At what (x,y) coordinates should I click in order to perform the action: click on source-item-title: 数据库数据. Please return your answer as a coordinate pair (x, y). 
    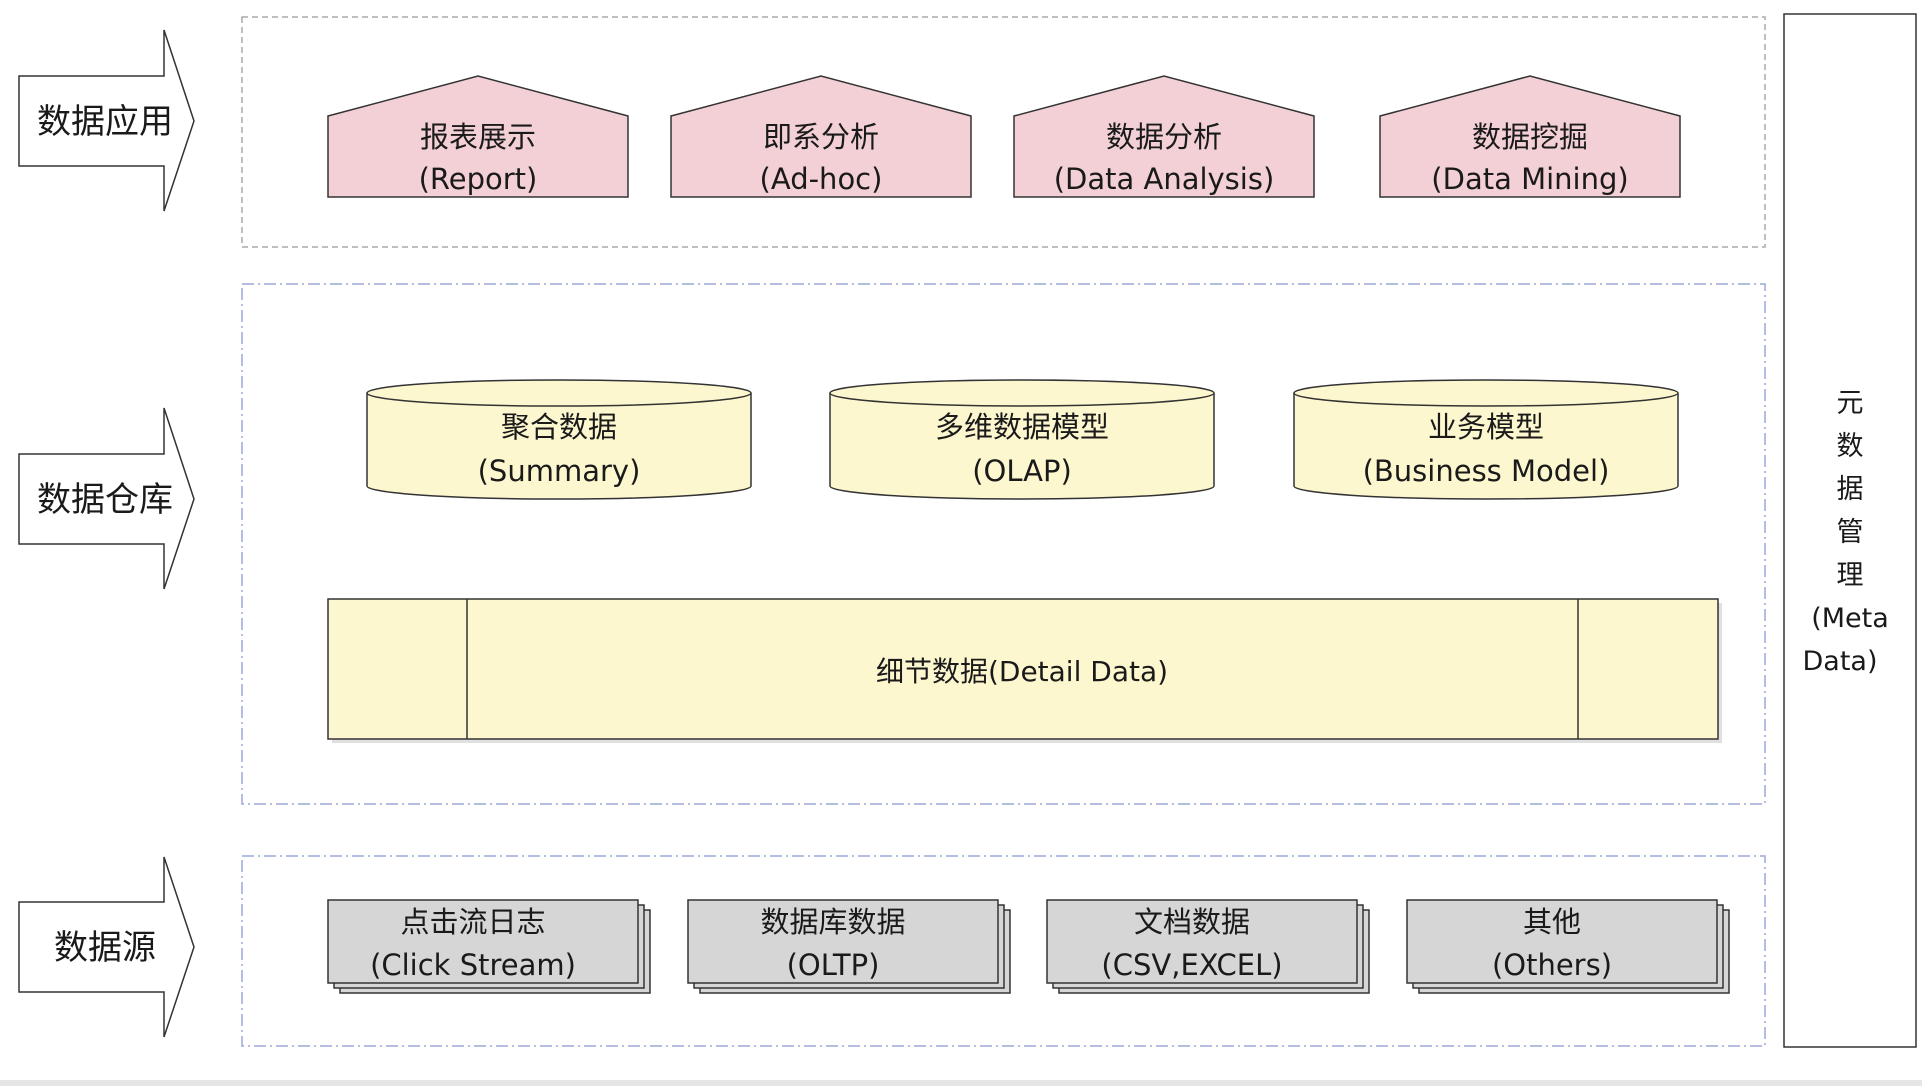
    Looking at the image, I should click on (832, 922).